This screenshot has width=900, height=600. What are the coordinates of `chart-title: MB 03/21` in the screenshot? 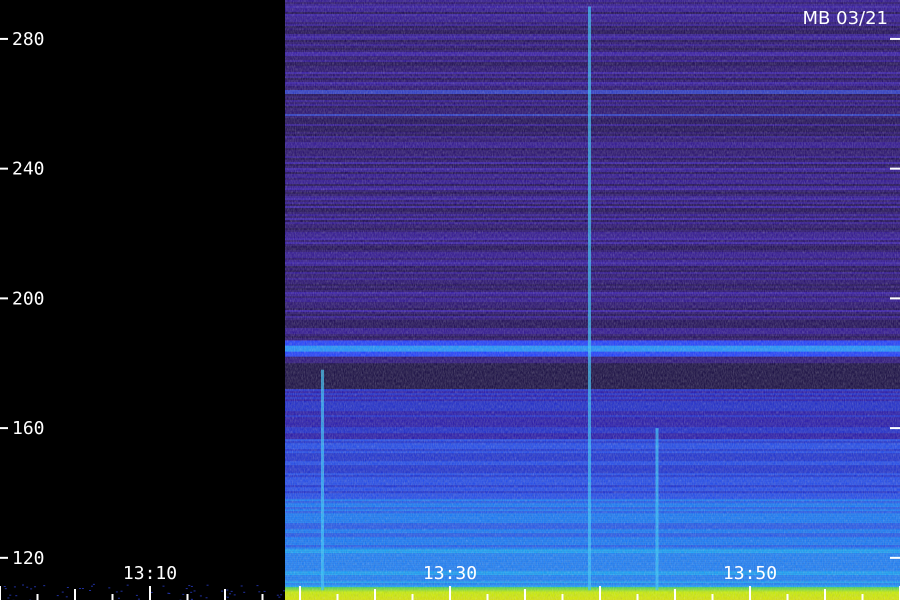 It's located at (845, 18).